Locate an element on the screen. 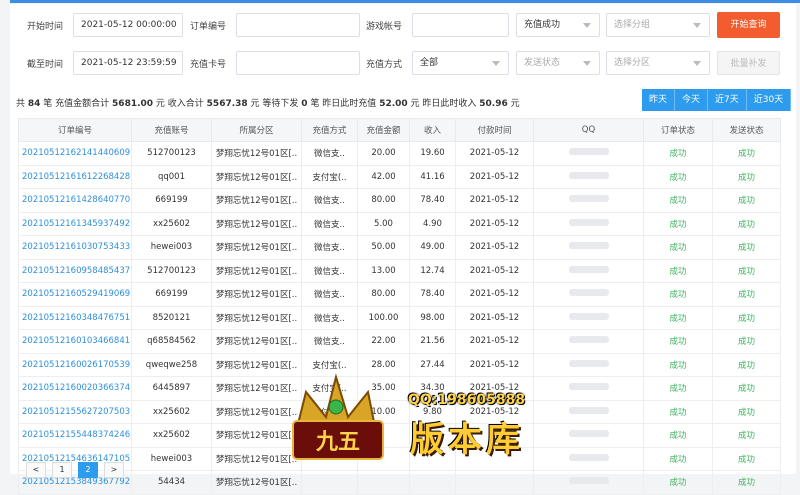  order-id-link: 20210512160103466841 60 is located at coordinates (75, 341).